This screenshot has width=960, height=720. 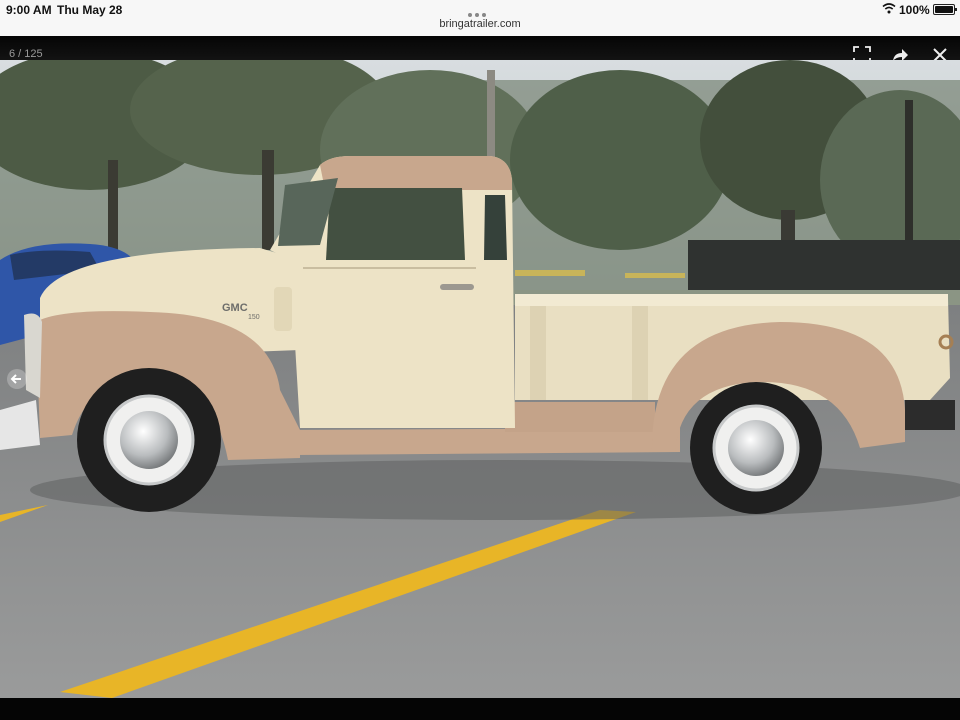 I want to click on gmc-badge: GMC, so click(x=235, y=308).